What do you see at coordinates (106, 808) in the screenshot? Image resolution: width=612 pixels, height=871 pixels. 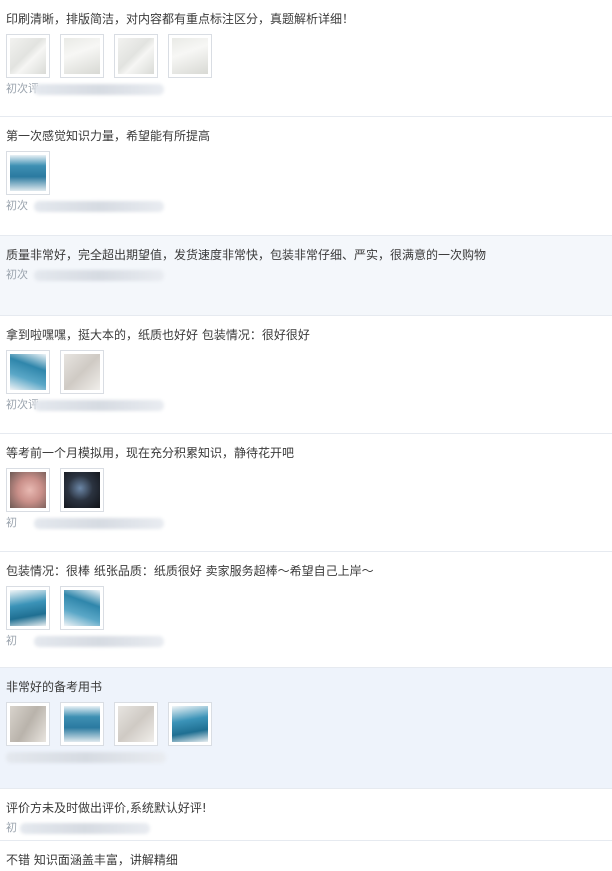 I see `review-text: 评价方未及时做出评价,系统默认好评!` at bounding box center [106, 808].